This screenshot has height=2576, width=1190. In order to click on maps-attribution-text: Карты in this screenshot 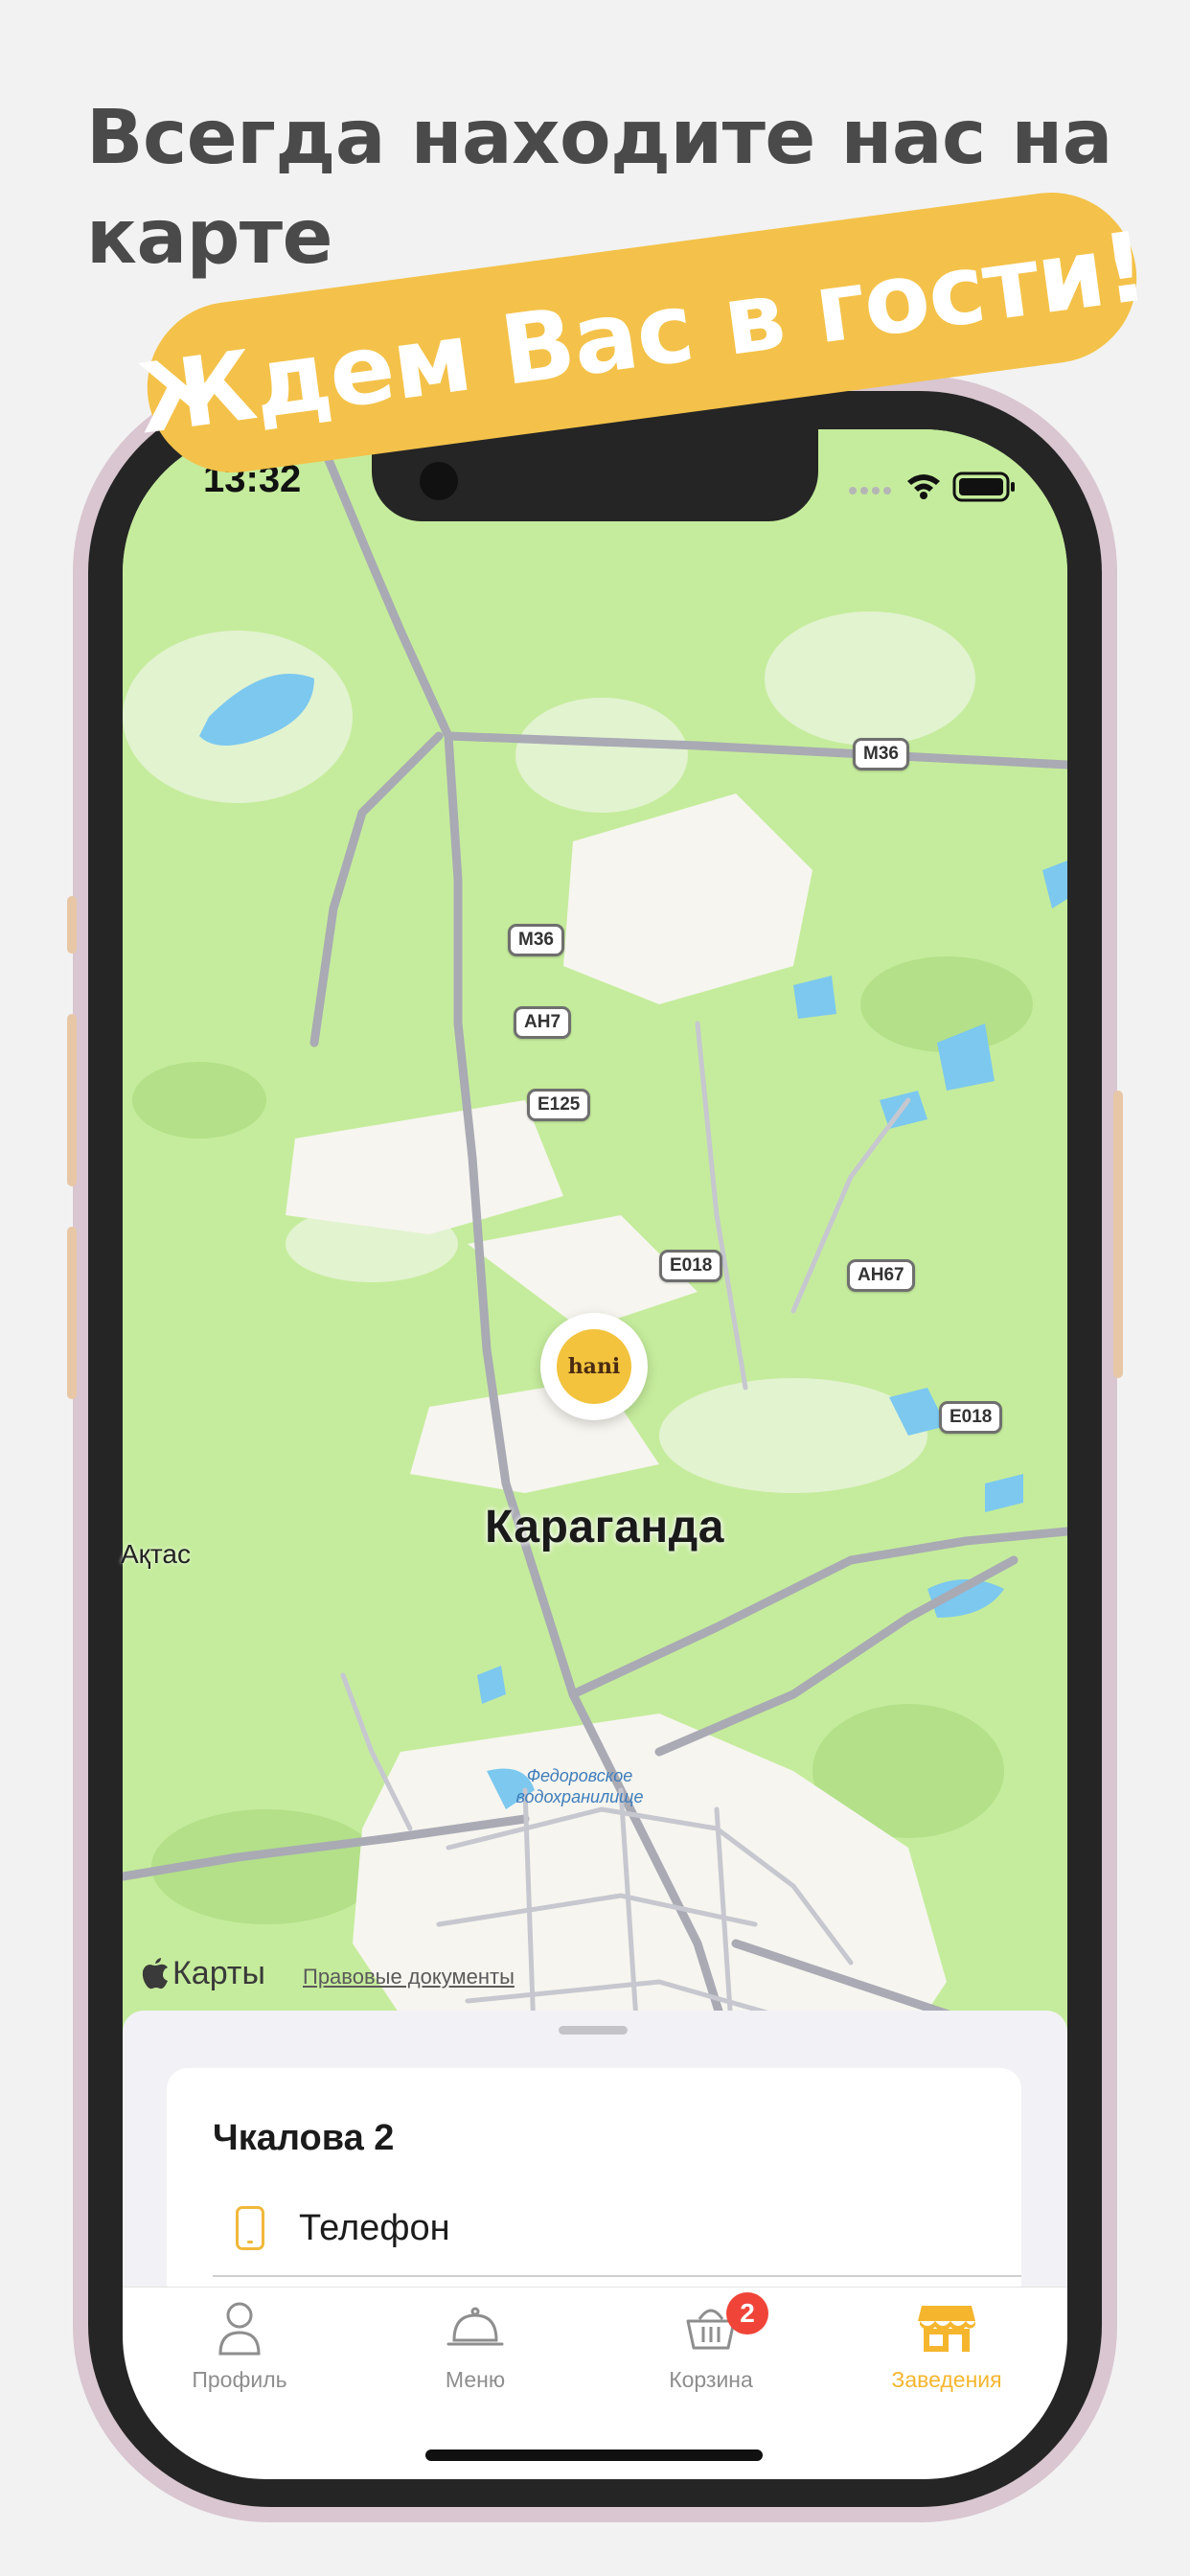, I will do `click(218, 1973)`.